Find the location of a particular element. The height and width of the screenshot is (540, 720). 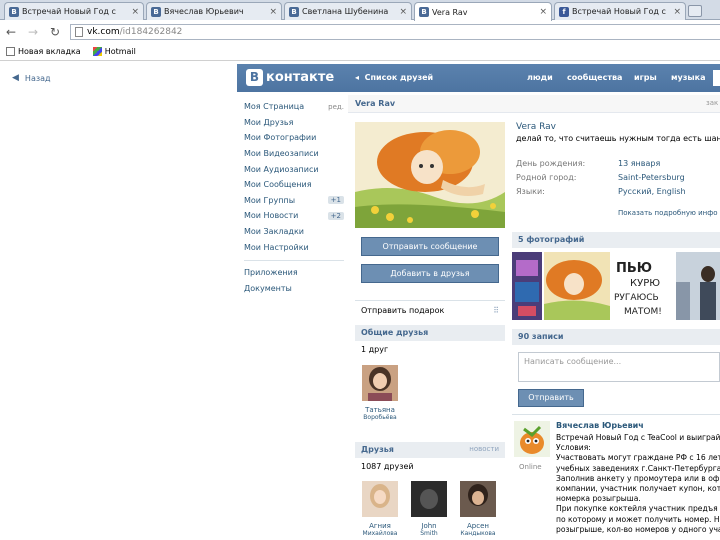

menu-item-groups: Мои Группы +1 is located at coordinates (294, 201).